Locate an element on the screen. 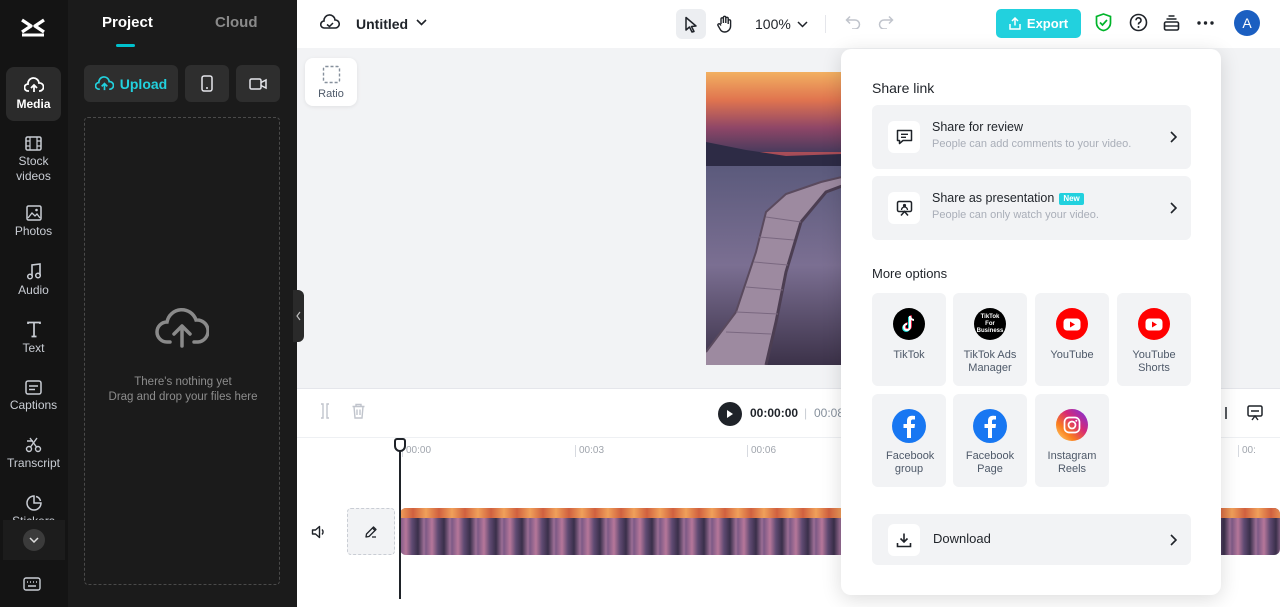 The height and width of the screenshot is (607, 1280). ruler-tick: 00:00 is located at coordinates (416, 451).